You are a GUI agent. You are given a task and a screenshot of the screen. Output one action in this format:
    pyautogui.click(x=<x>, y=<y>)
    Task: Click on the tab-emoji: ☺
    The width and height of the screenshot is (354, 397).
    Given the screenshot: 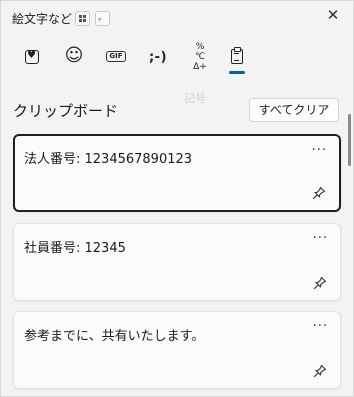 What is the action you would take?
    pyautogui.click(x=74, y=56)
    